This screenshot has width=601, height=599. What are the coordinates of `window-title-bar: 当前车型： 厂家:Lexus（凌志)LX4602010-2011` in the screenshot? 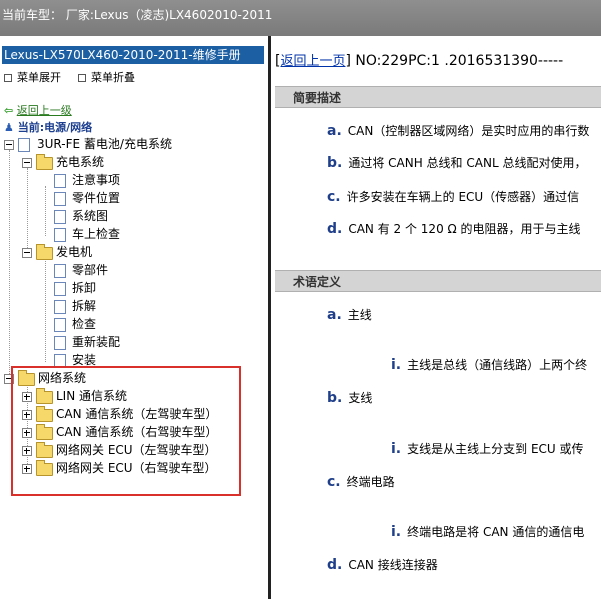 It's located at (300, 18).